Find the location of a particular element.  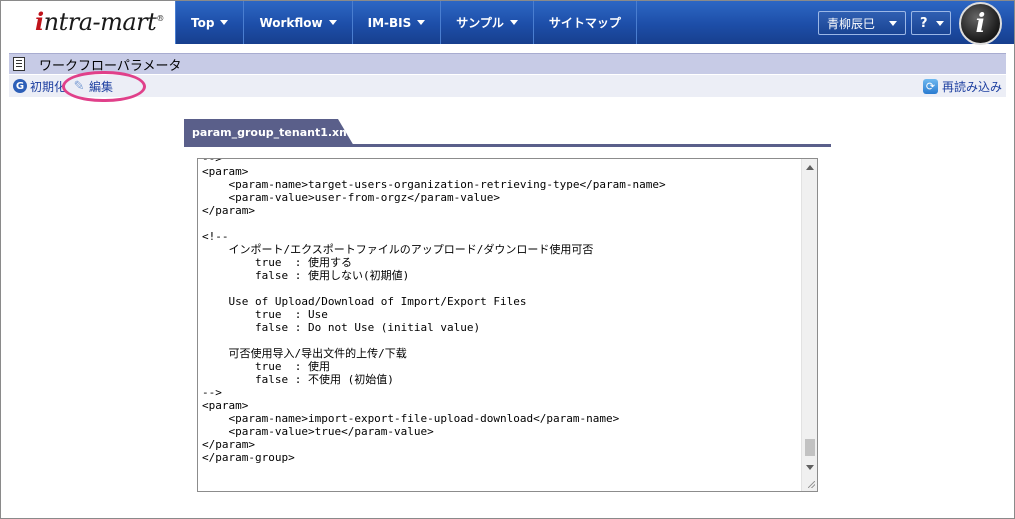

logo-area: intra-mart® is located at coordinates (88, 22).